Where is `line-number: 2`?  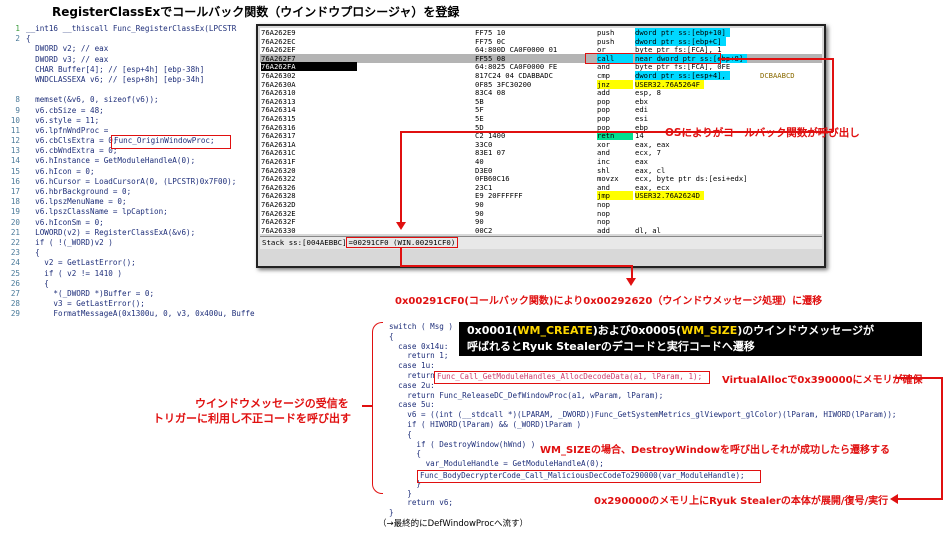 line-number: 2 is located at coordinates (17, 39).